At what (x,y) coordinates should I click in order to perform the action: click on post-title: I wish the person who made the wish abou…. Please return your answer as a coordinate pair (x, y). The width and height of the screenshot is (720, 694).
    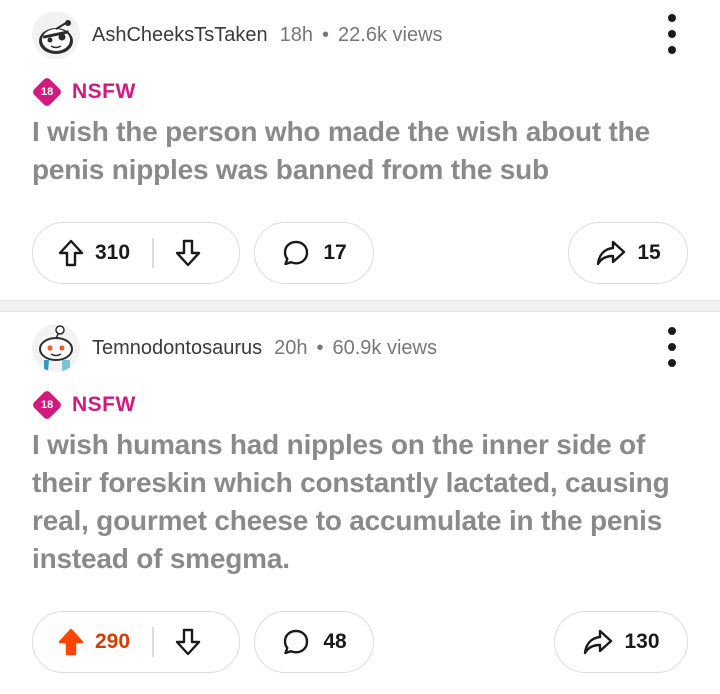
    Looking at the image, I should click on (362, 151).